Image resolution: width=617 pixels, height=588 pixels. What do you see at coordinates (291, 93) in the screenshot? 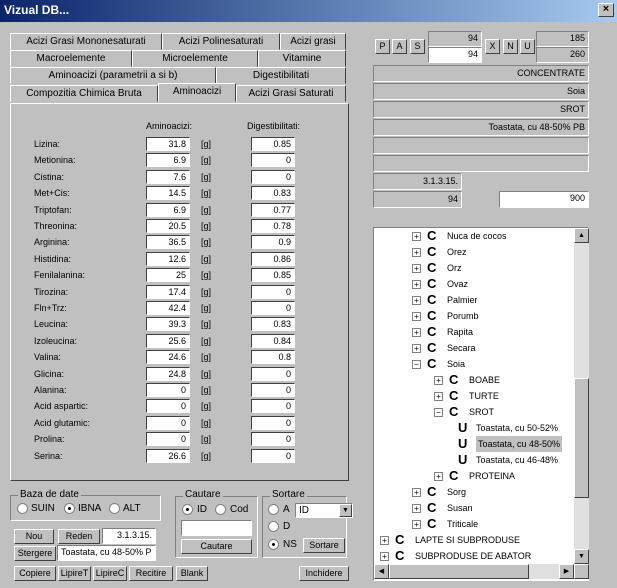
I see `tab-acizi-grasi-saturati: Acizi Grasi Saturati` at bounding box center [291, 93].